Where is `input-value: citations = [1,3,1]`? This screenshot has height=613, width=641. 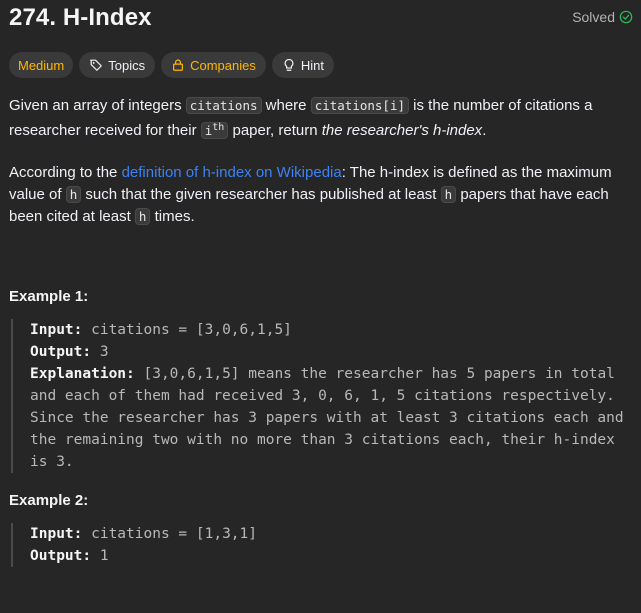
input-value: citations = [1,3,1] is located at coordinates (169, 534).